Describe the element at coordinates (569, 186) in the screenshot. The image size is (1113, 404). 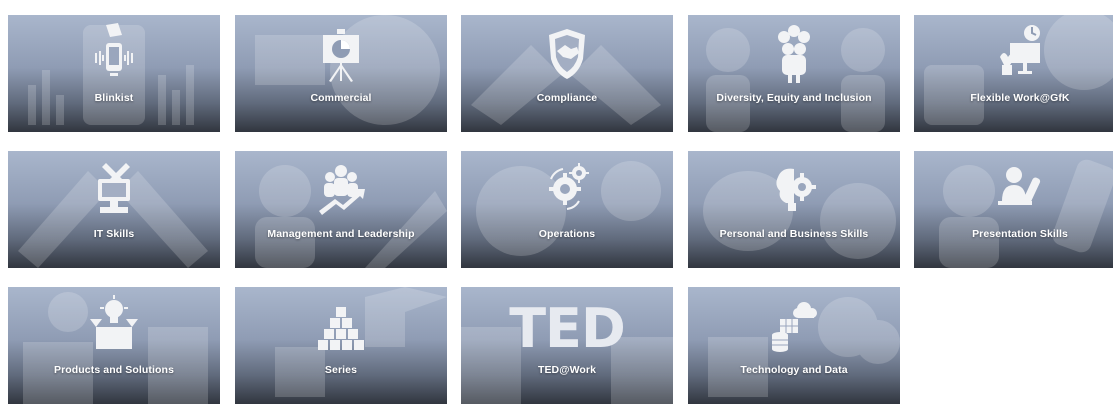
I see `gears-icon` at that location.